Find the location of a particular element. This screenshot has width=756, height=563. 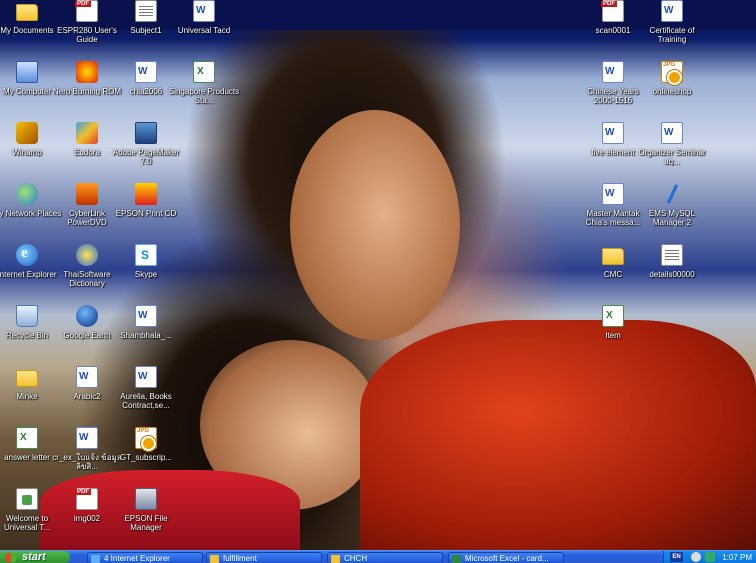

desktop-icon: Item is located at coordinates (613, 334).